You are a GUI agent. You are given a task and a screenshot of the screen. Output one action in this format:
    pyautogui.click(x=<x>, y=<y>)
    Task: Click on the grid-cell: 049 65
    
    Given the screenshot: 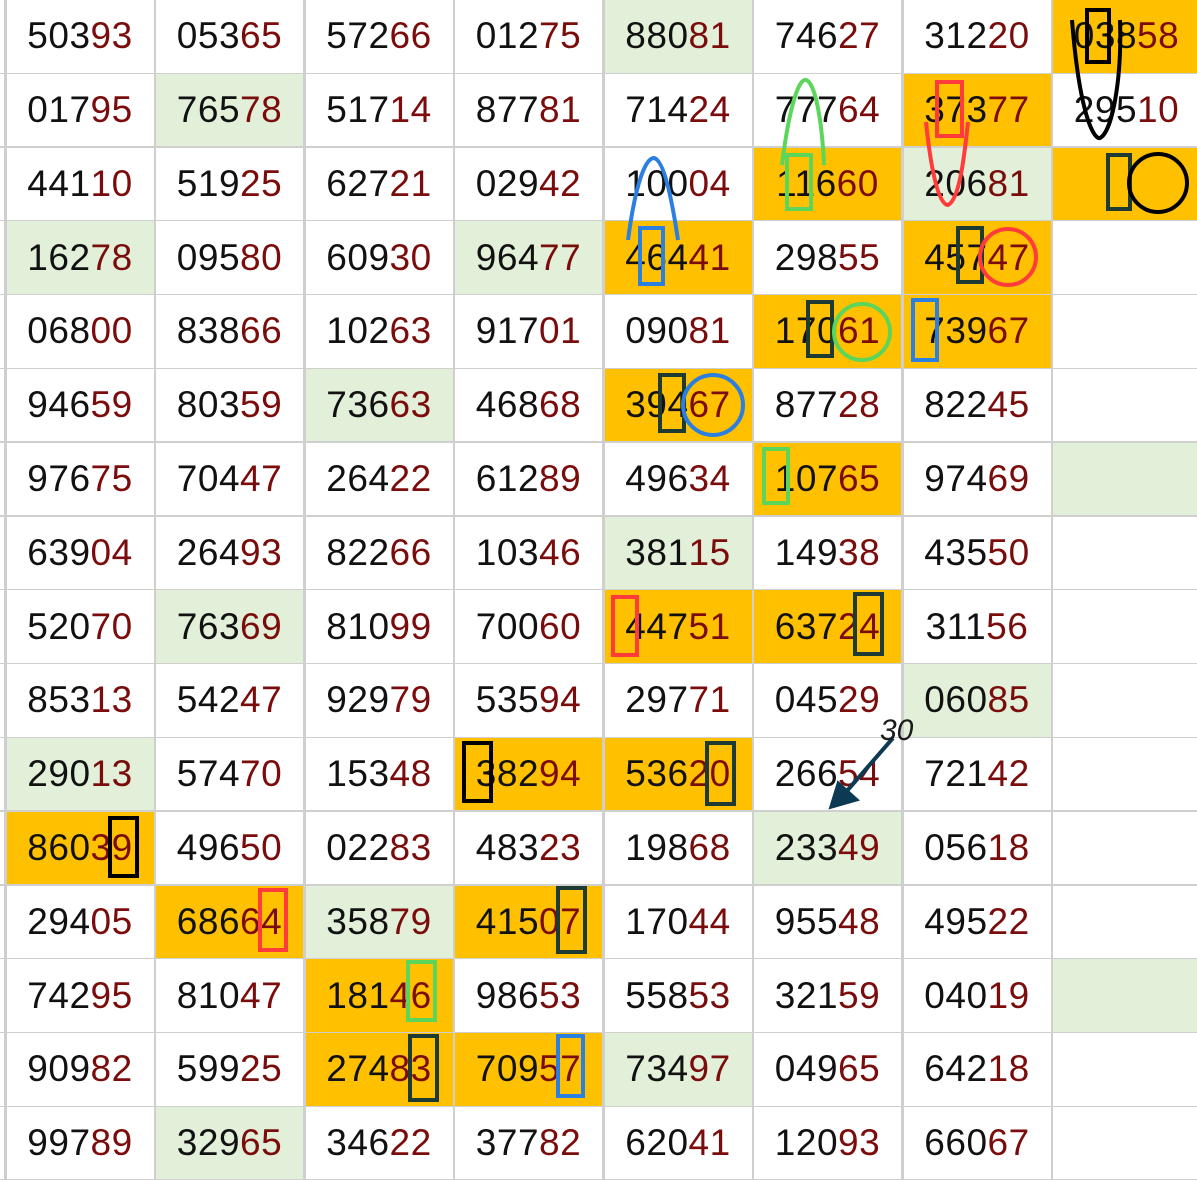 What is the action you would take?
    pyautogui.click(x=827, y=1069)
    